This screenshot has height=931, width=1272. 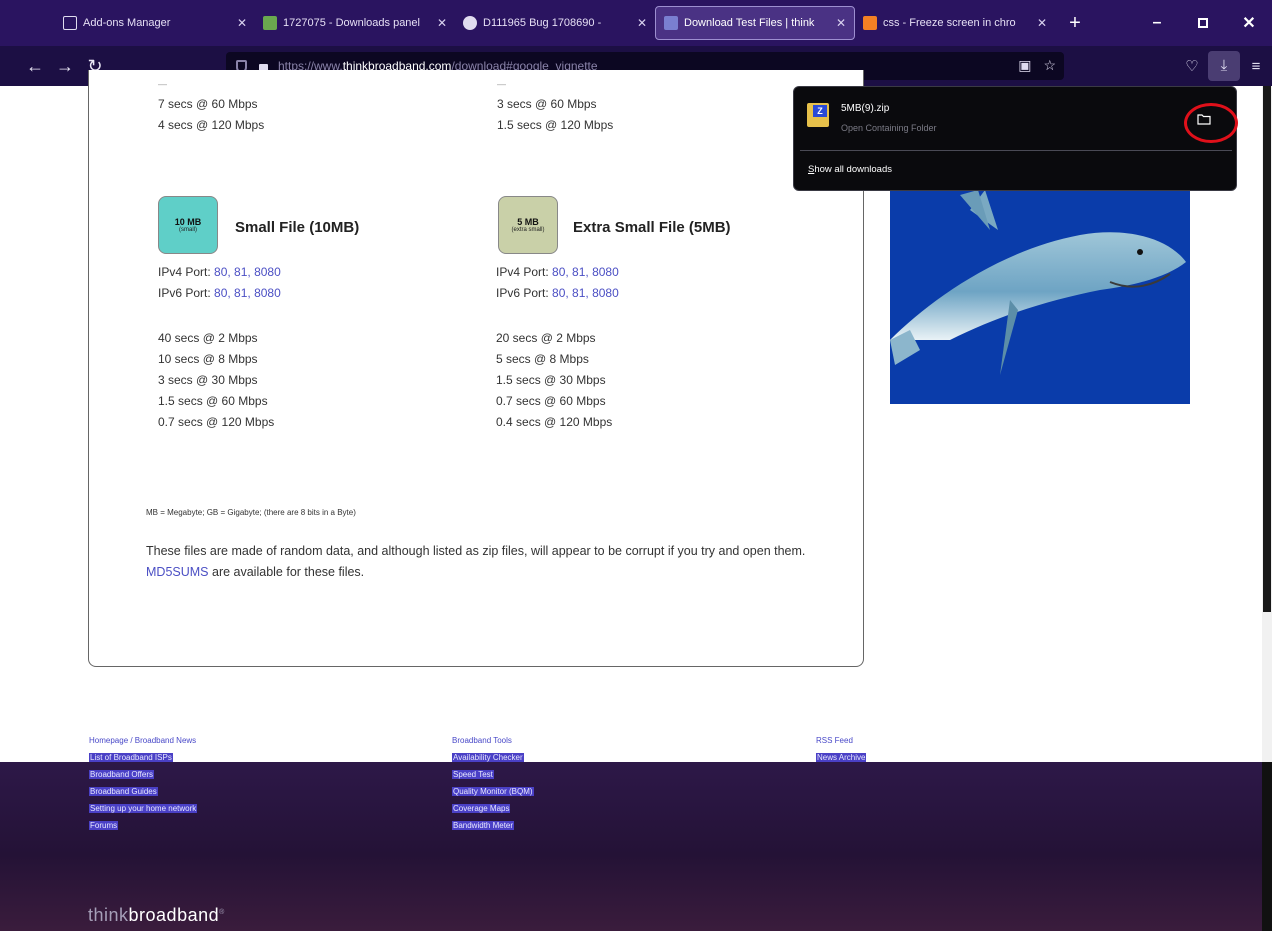 What do you see at coordinates (493, 791) in the screenshot?
I see `footer-link: Quality Monitor (BQM)` at bounding box center [493, 791].